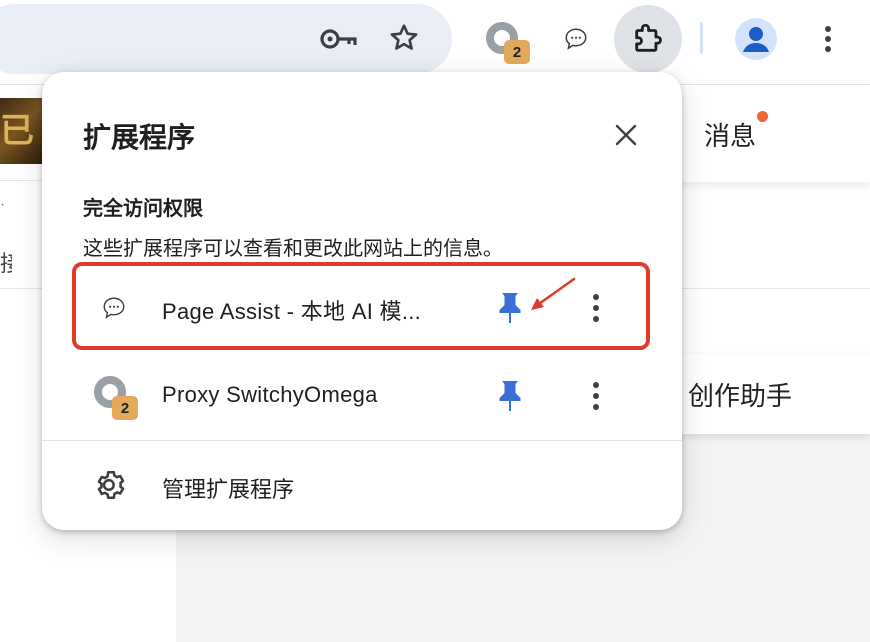  I want to click on puzzle-icon, so click(648, 37).